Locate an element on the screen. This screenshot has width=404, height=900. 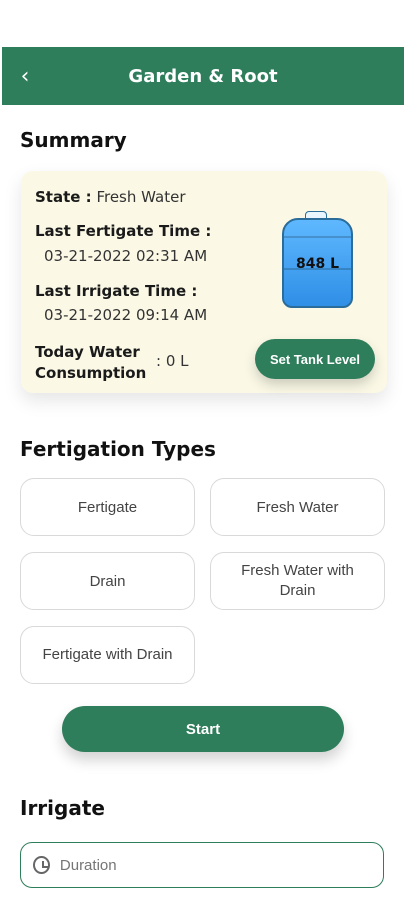
start-button: Start is located at coordinates (203, 729).